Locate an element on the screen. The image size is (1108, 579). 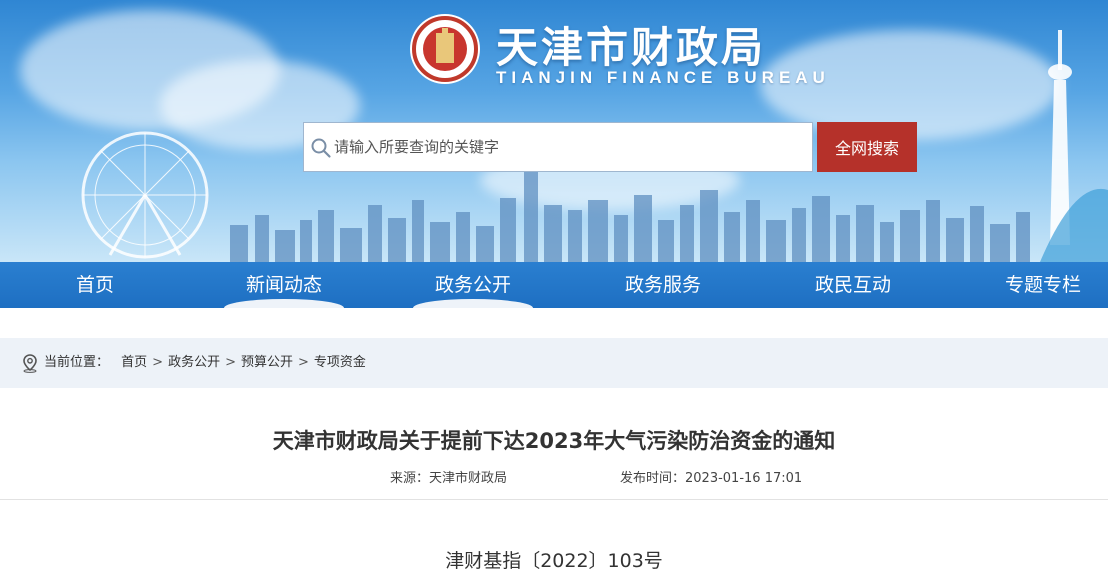
article-publish-time: 发布时间：2023-01-16 17:01 is located at coordinates (711, 479).